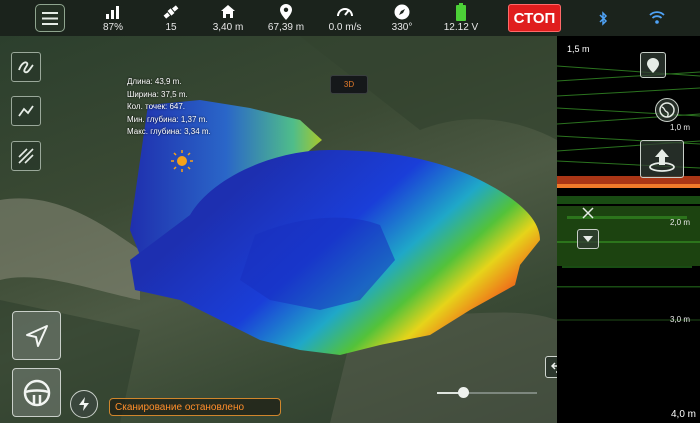 This screenshot has width=700, height=423. I want to click on globe-icon, so click(667, 110).